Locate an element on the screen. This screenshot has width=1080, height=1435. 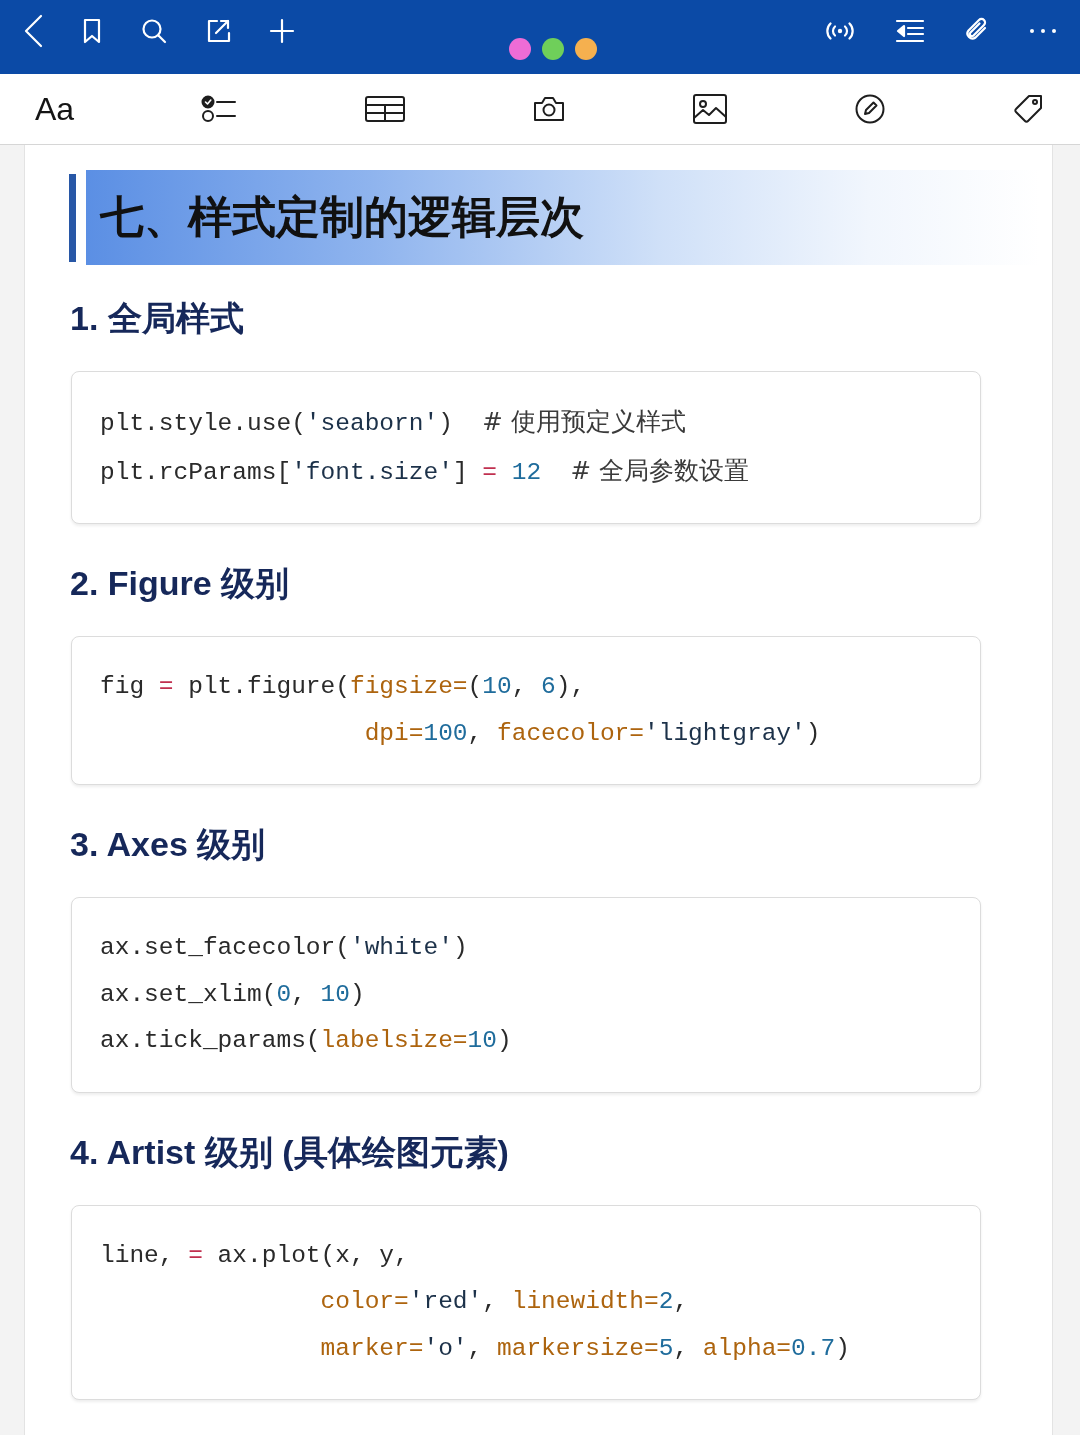
text-format-button: Aa is located at coordinates (55, 109).